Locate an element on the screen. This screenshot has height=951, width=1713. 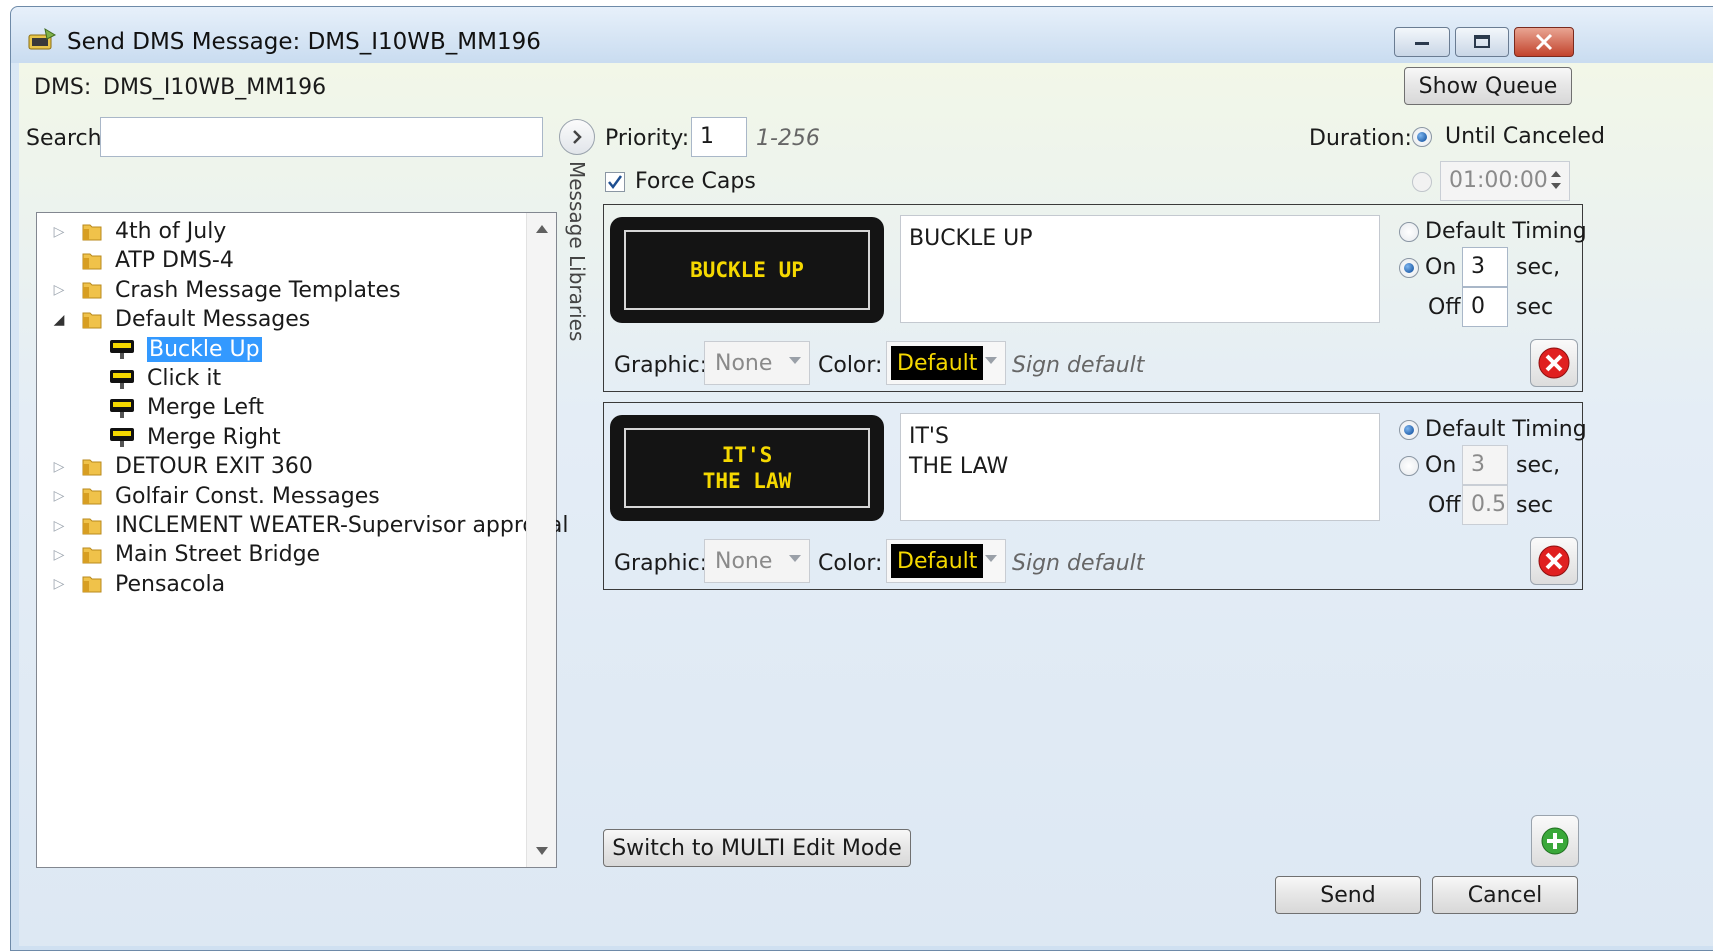
message-libraries-tab: Message Libraries is located at coordinates (577, 256).